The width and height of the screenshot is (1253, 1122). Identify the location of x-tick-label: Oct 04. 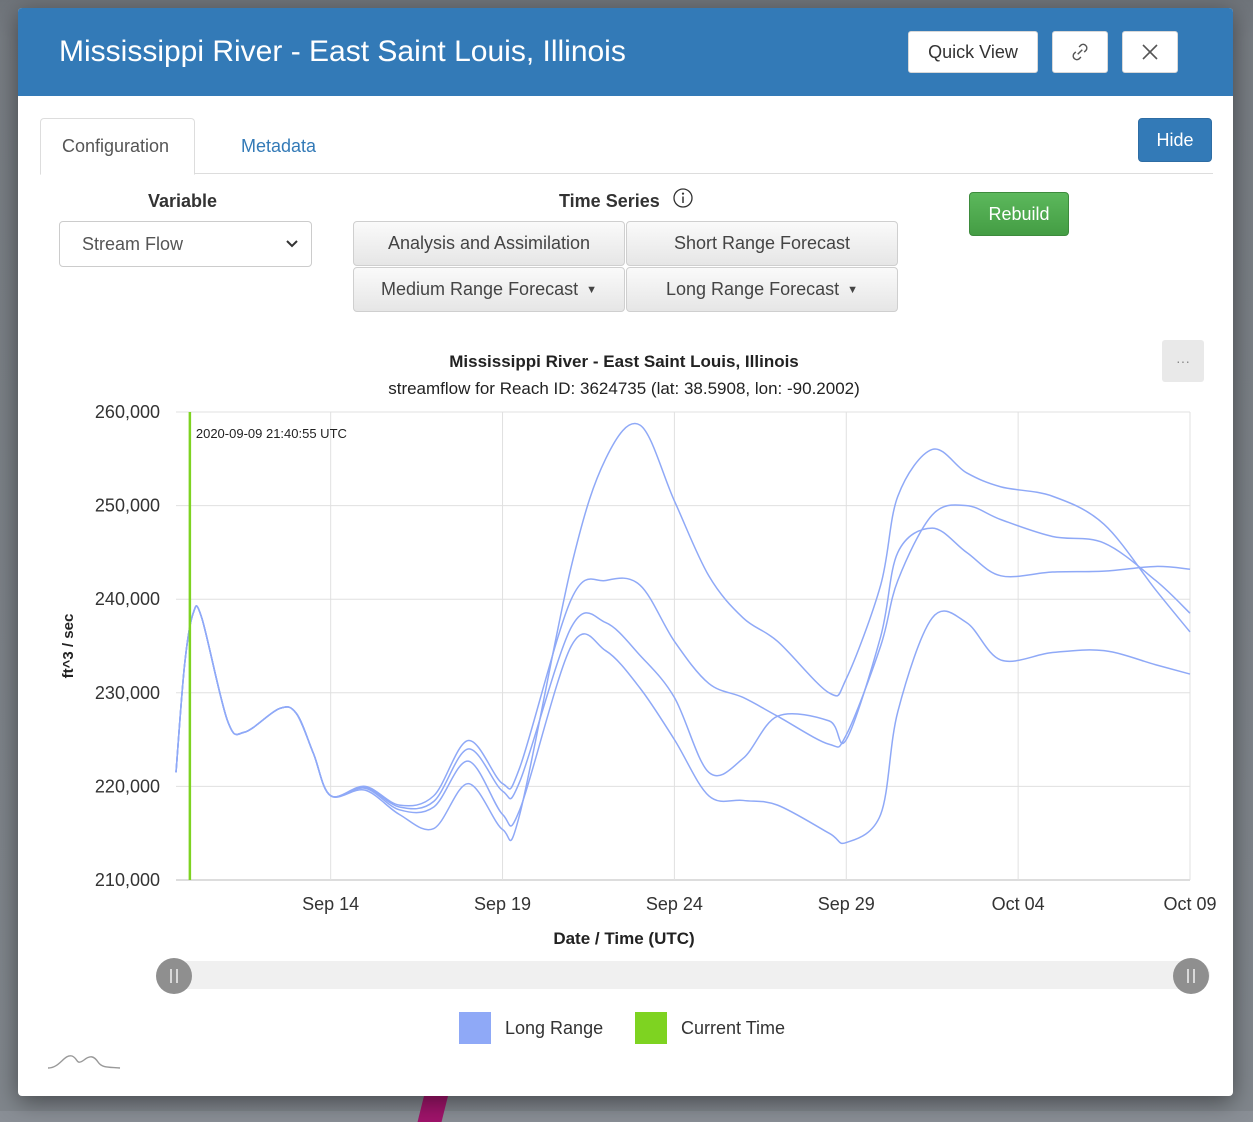
(1018, 904).